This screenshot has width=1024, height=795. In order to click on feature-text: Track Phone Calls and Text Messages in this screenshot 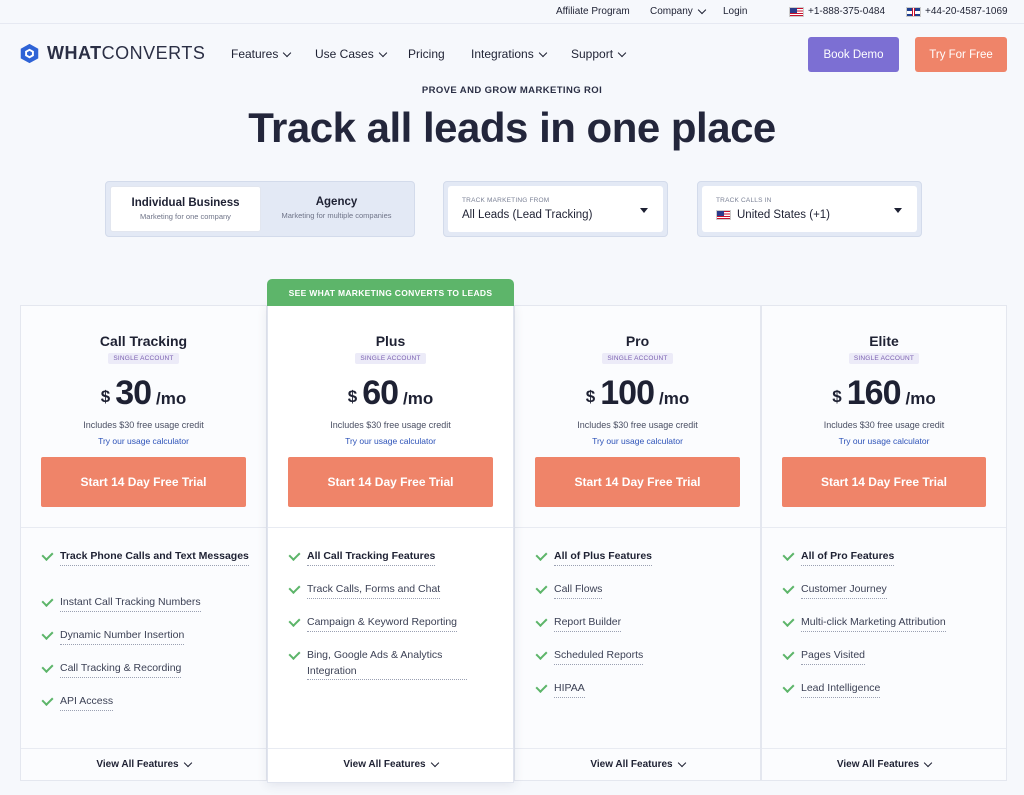, I will do `click(154, 557)`.